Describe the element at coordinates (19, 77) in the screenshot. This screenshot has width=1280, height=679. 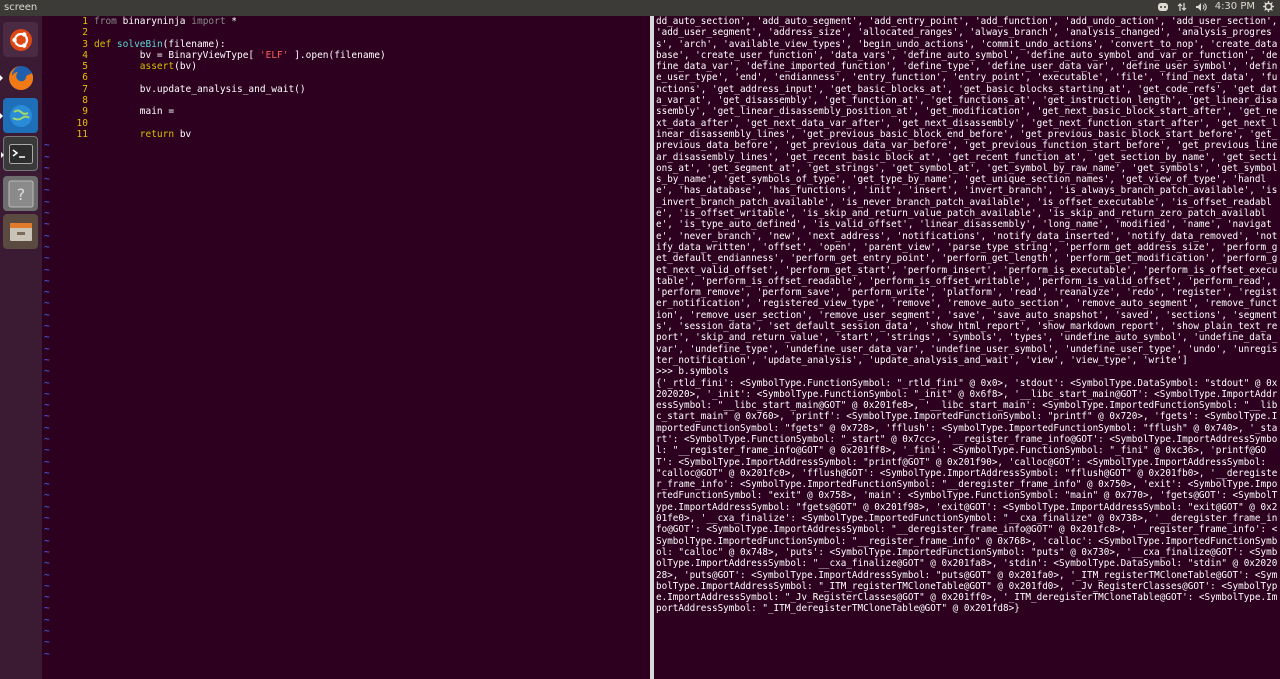
I see `firefox-icon` at that location.